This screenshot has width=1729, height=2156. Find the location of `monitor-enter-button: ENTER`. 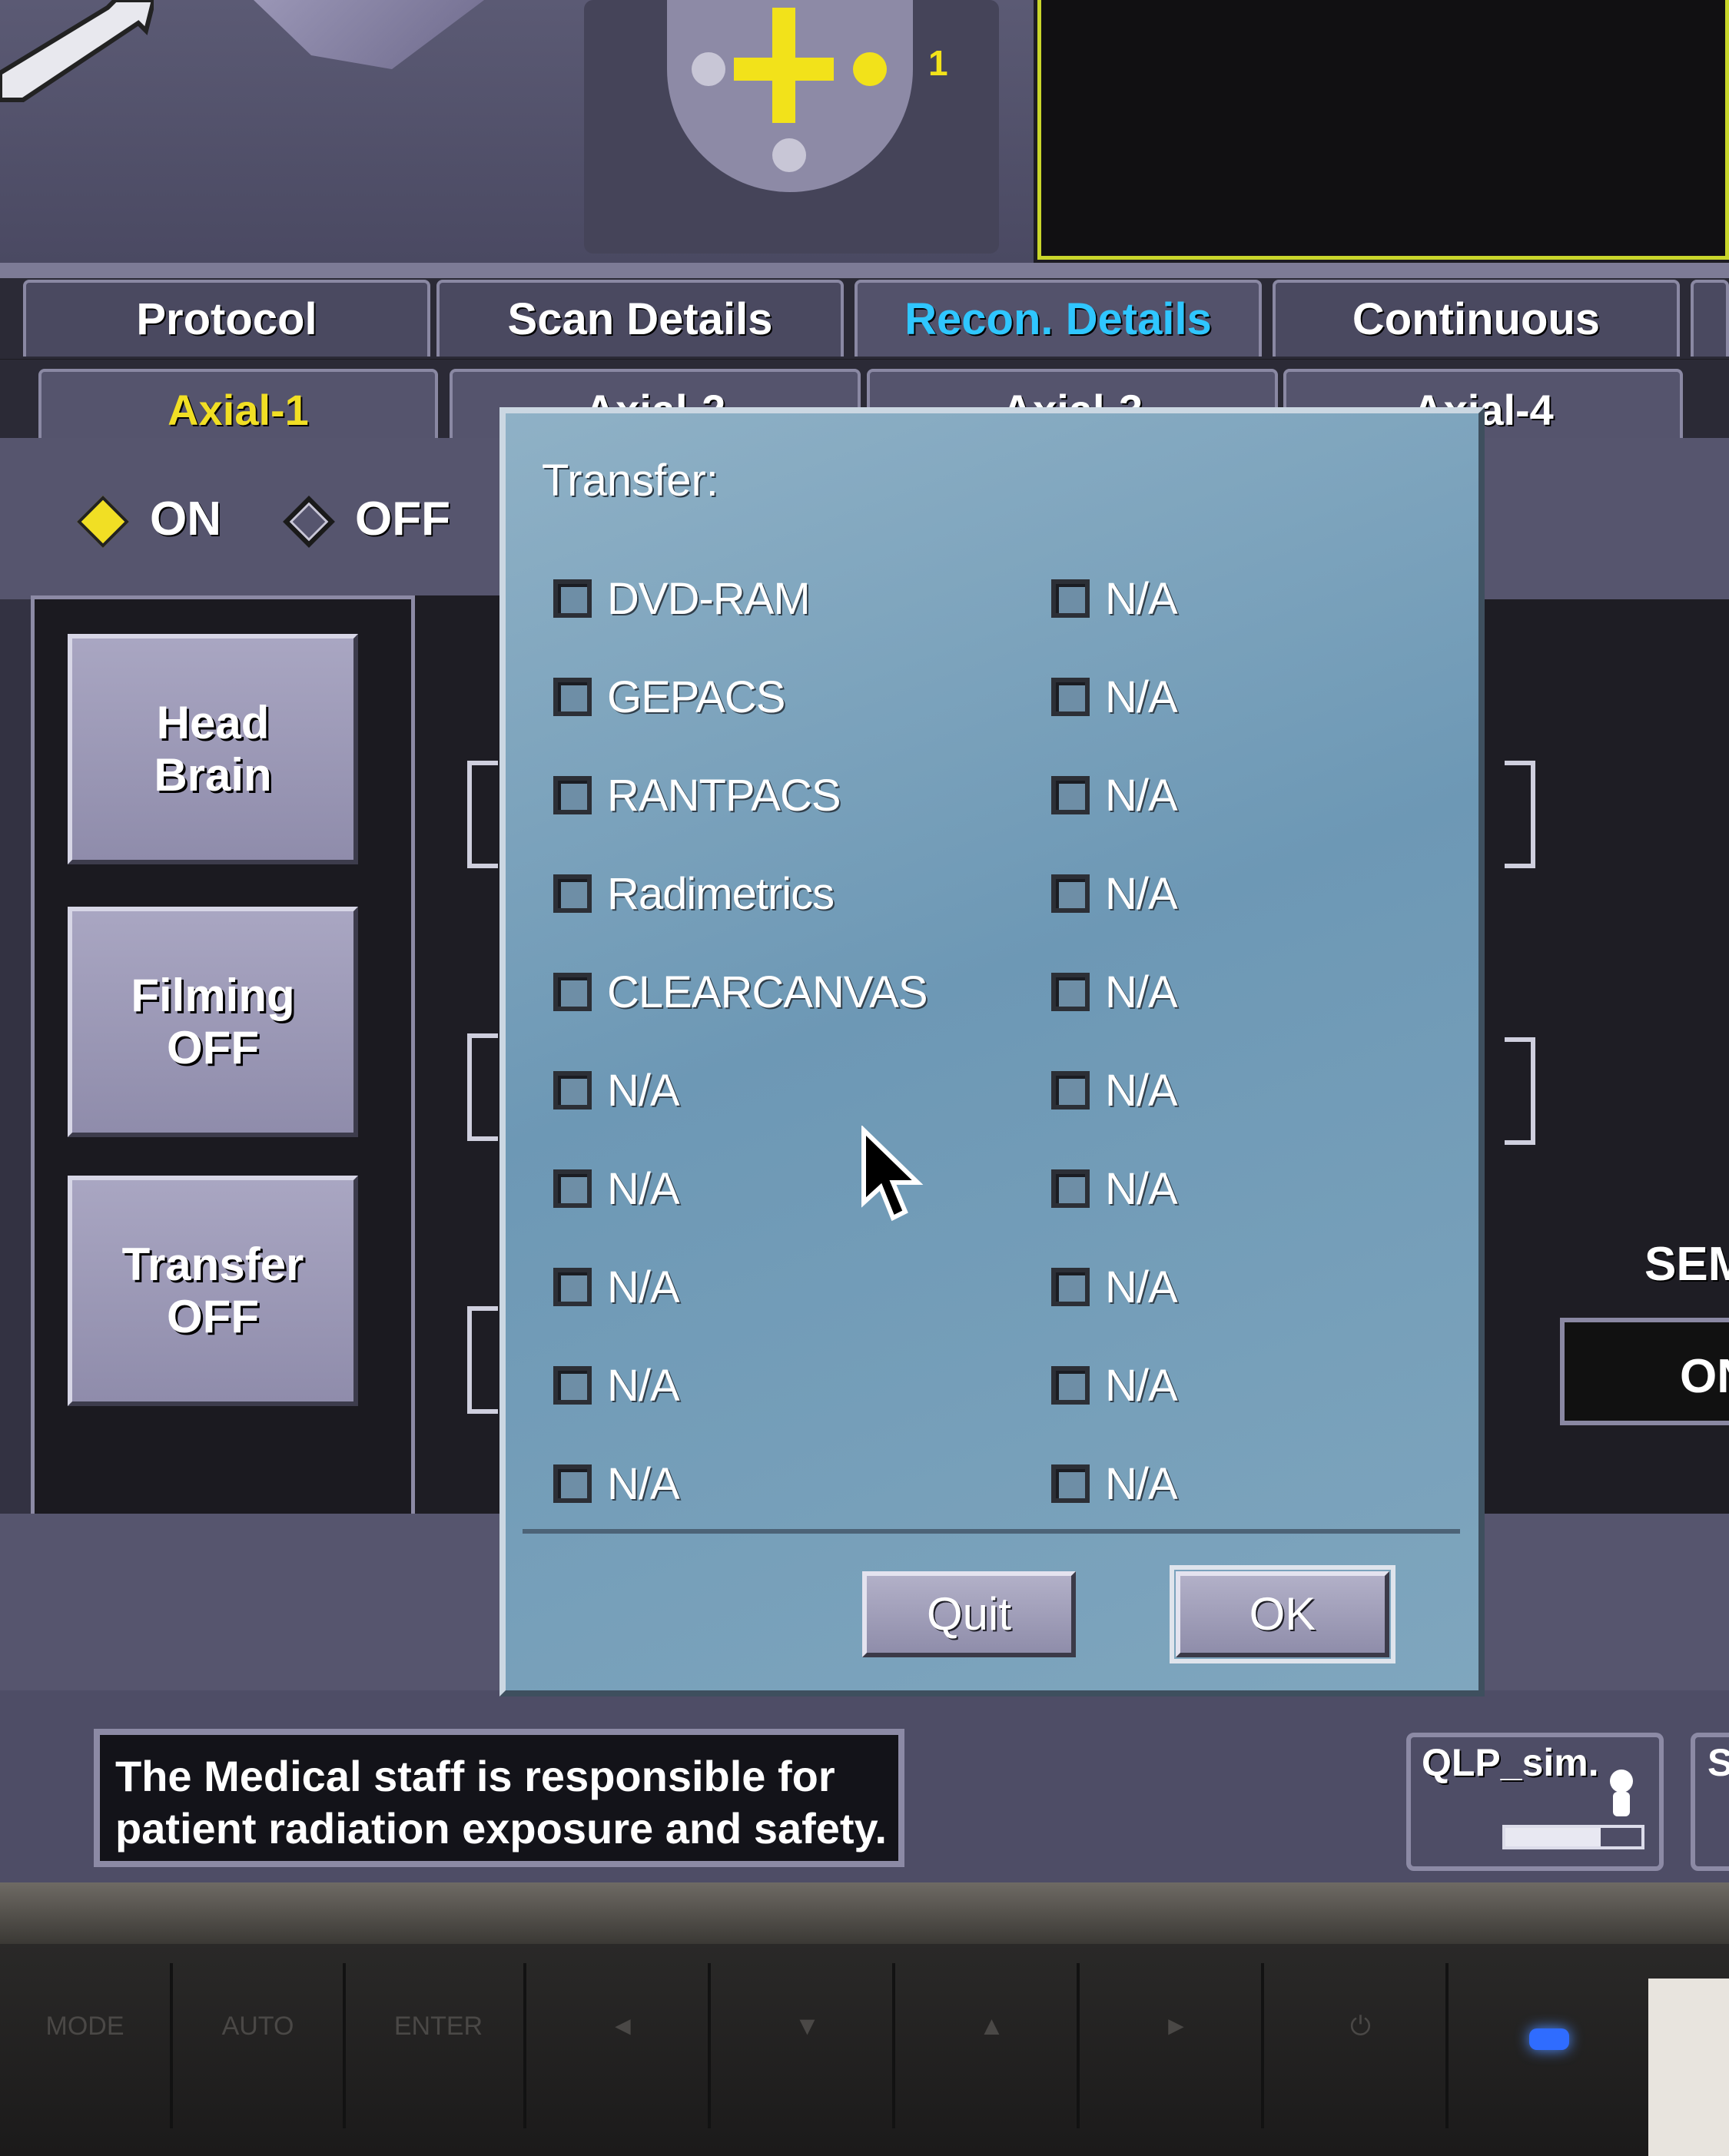

monitor-enter-button: ENTER is located at coordinates (440, 2046).